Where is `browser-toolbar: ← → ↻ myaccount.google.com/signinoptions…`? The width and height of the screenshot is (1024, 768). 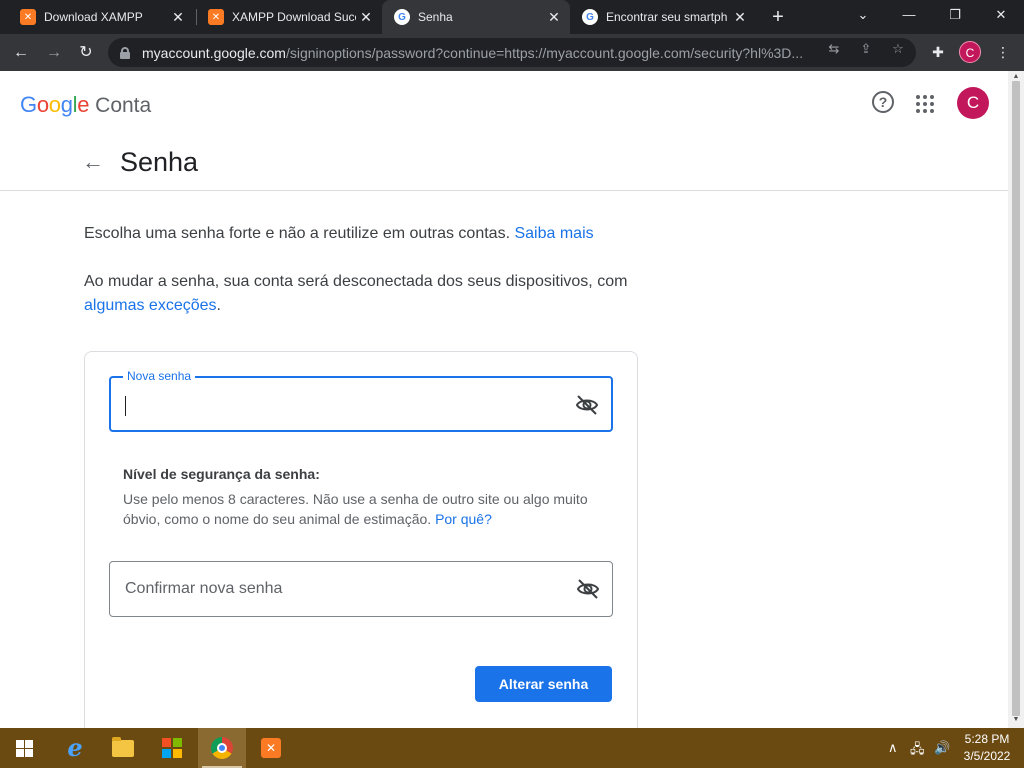
browser-toolbar: ← → ↻ myaccount.google.com/signinoptions… is located at coordinates (512, 52).